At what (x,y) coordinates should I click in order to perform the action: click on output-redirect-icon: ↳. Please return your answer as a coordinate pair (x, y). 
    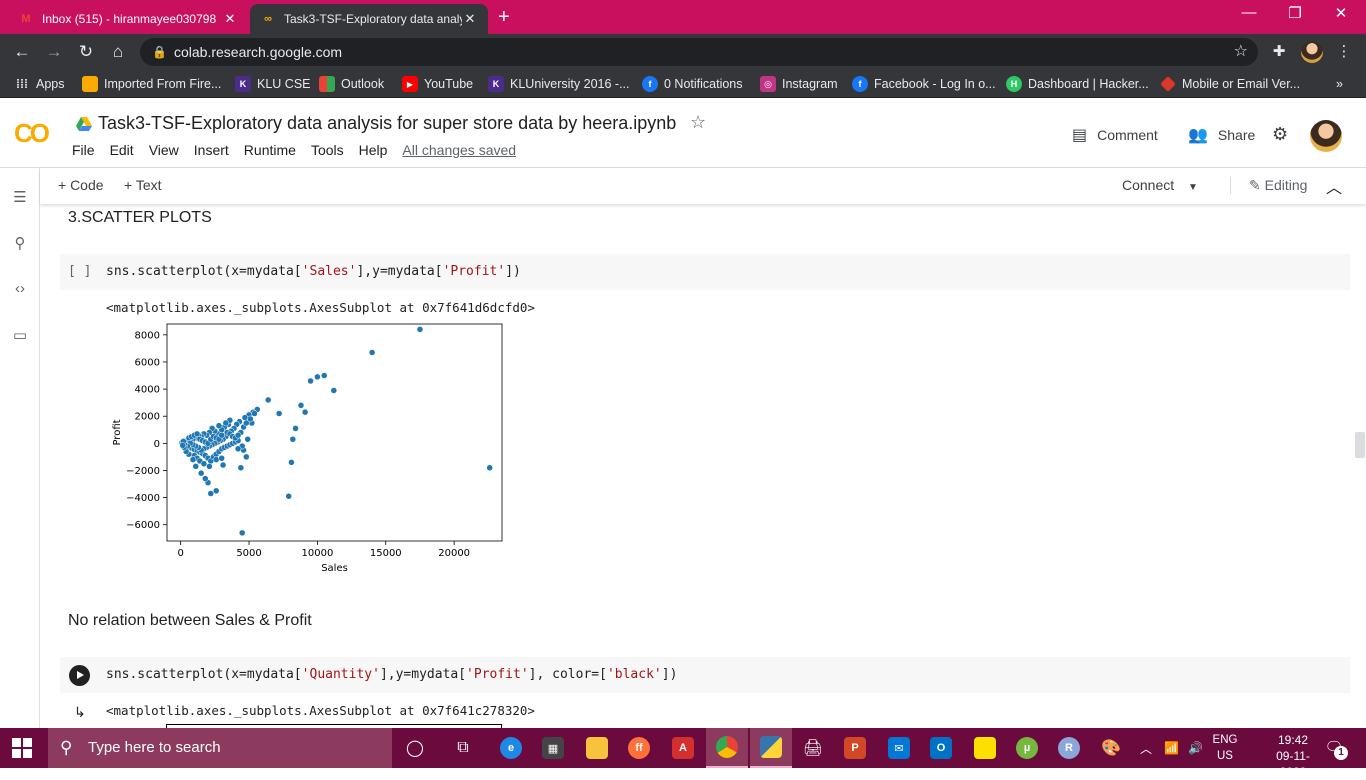
    Looking at the image, I should click on (80, 712).